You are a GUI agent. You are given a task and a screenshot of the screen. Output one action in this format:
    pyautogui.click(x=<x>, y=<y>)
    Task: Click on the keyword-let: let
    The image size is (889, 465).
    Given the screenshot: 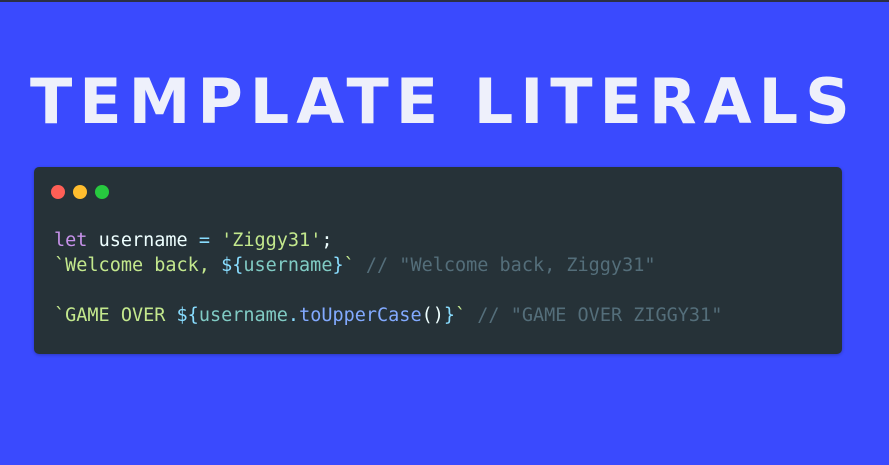 What is the action you would take?
    pyautogui.click(x=71, y=240)
    